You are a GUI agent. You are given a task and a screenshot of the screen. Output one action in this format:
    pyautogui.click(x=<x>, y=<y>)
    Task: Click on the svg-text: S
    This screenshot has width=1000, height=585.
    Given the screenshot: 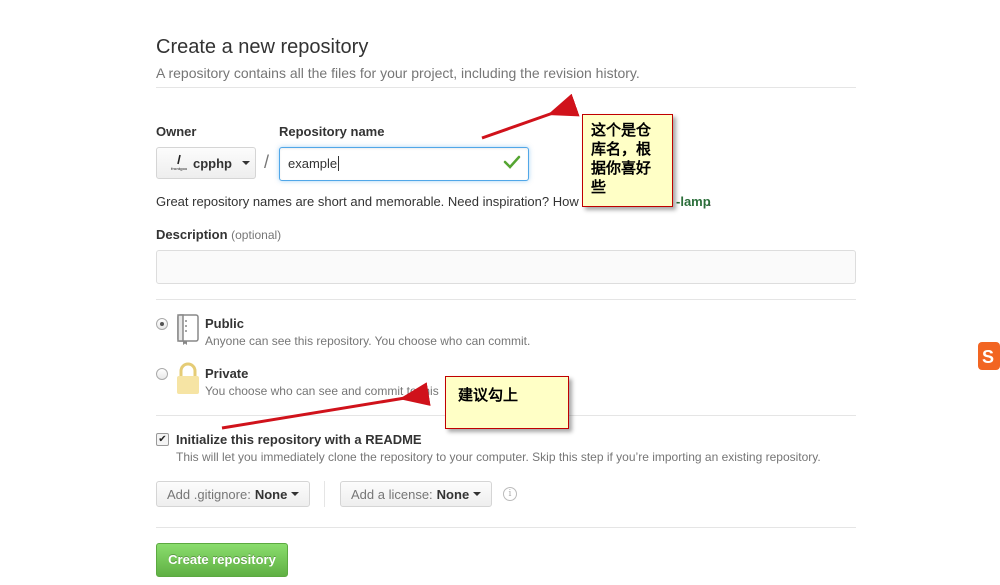 What is the action you would take?
    pyautogui.click(x=988, y=357)
    